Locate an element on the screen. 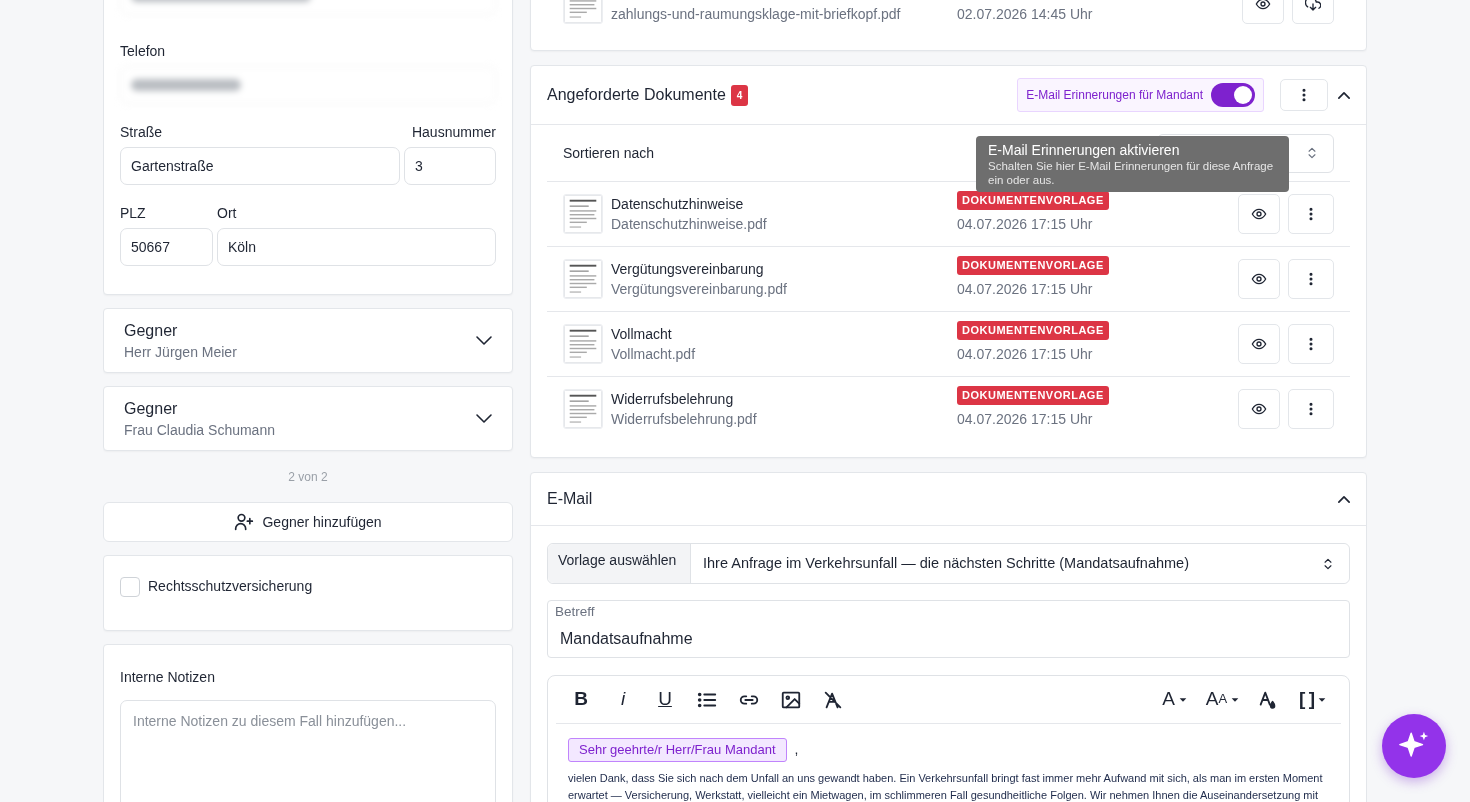 The width and height of the screenshot is (1470, 802). salutation-text: , is located at coordinates (796, 750).